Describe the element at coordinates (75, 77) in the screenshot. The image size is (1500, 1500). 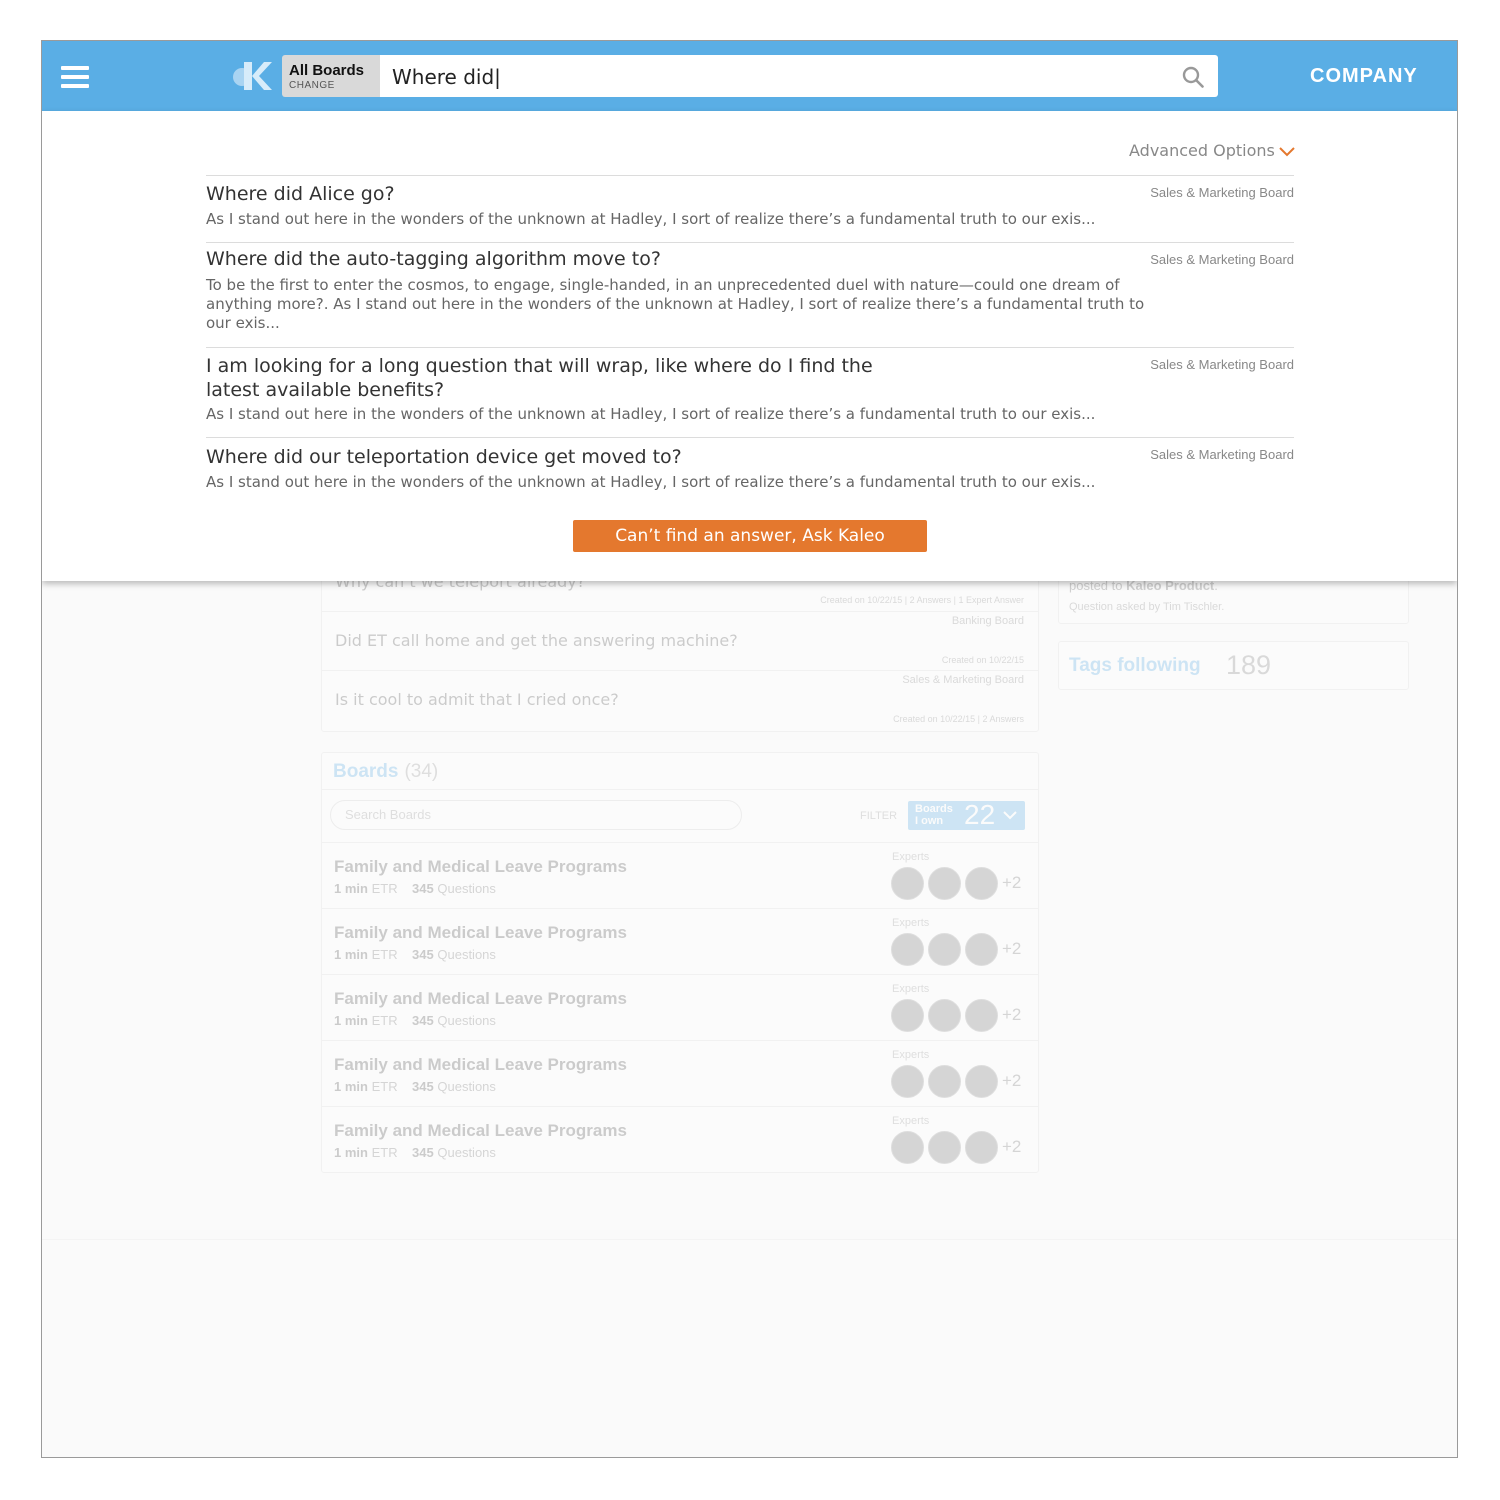
I see `hamburger-menu-icon` at that location.